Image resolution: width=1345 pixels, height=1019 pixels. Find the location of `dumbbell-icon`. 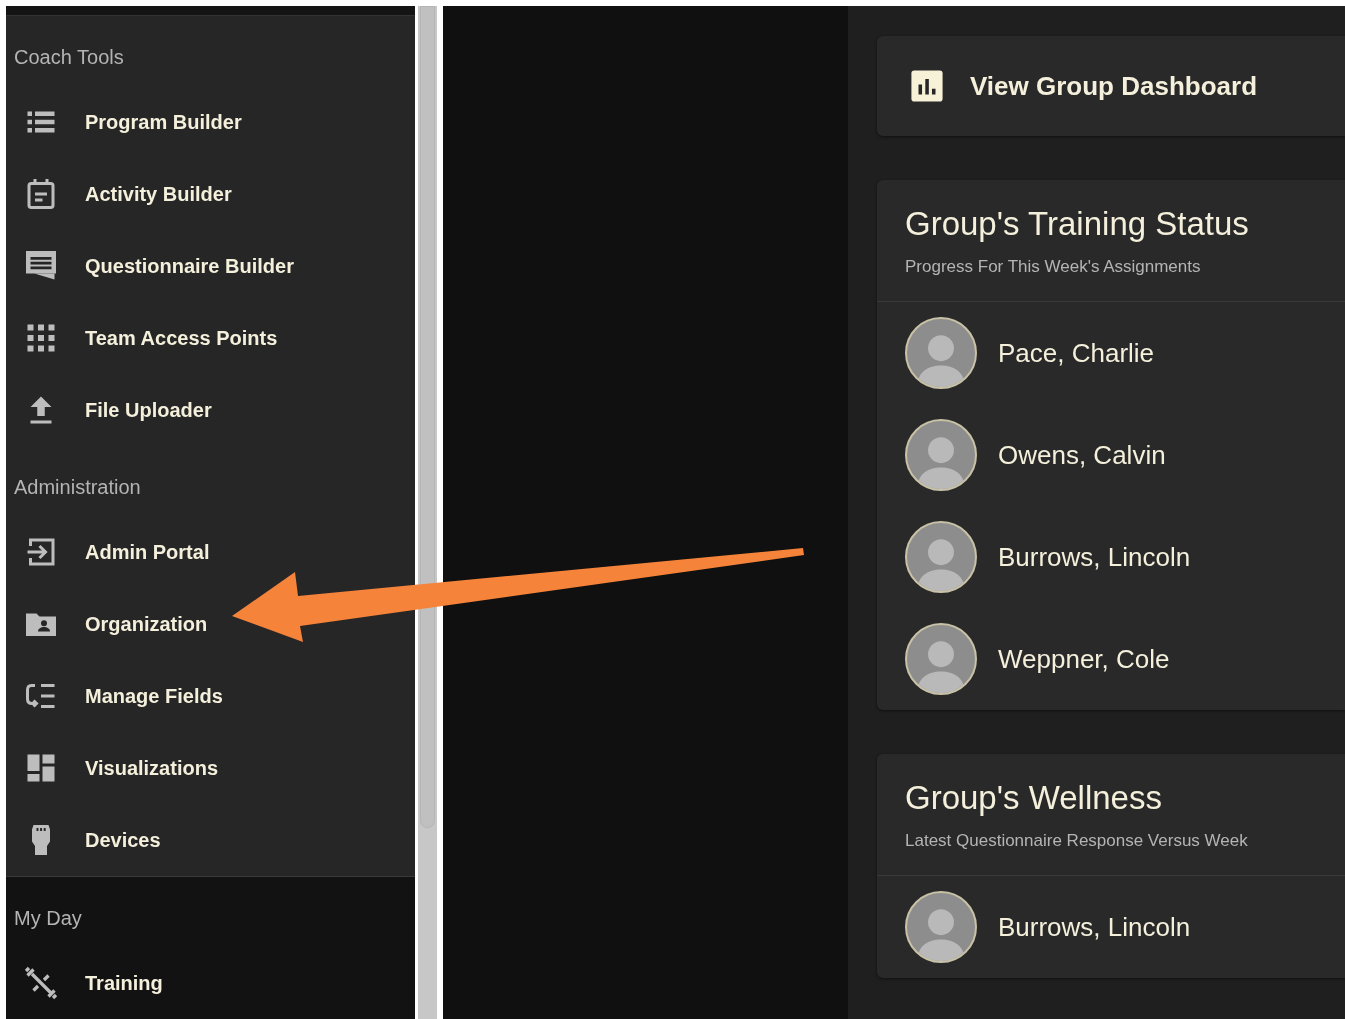

dumbbell-icon is located at coordinates (41, 983).